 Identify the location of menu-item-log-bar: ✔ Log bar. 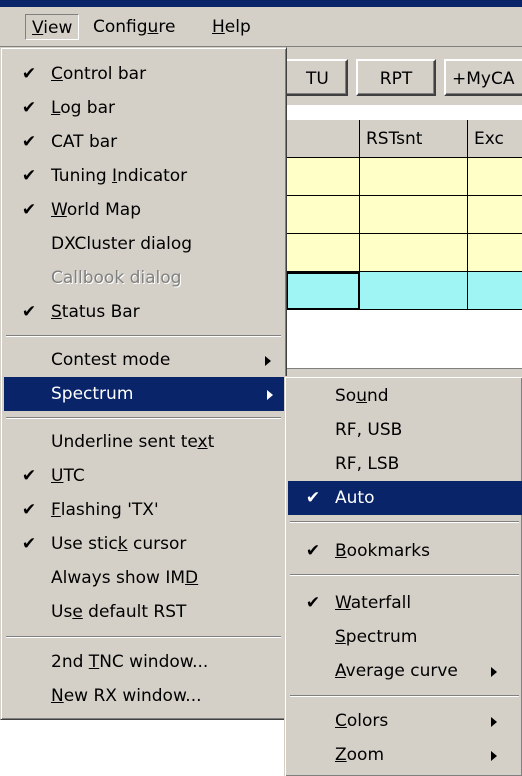
(144, 108).